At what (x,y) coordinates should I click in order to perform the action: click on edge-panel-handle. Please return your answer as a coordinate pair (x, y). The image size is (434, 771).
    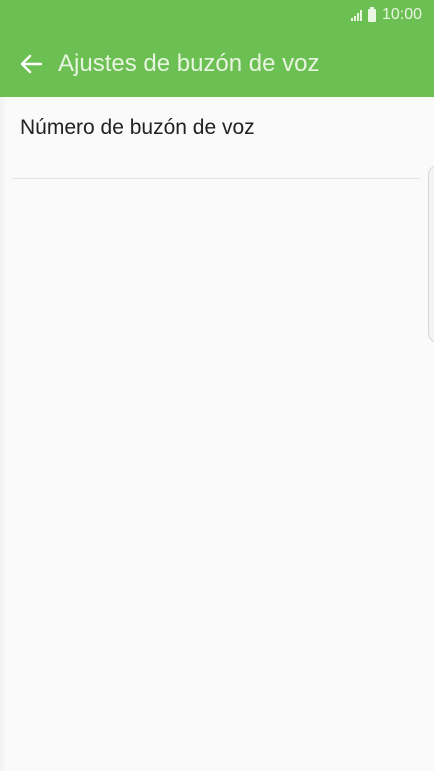
    Looking at the image, I should click on (431, 254).